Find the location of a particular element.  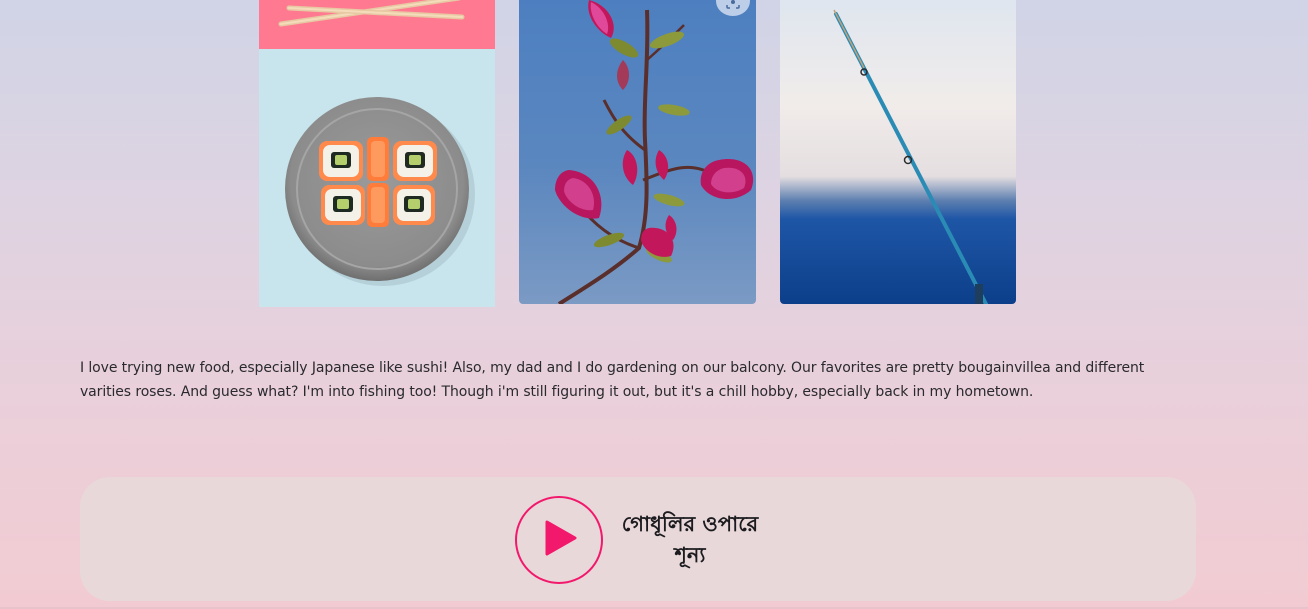

chopsticks-photo is located at coordinates (377, 24).